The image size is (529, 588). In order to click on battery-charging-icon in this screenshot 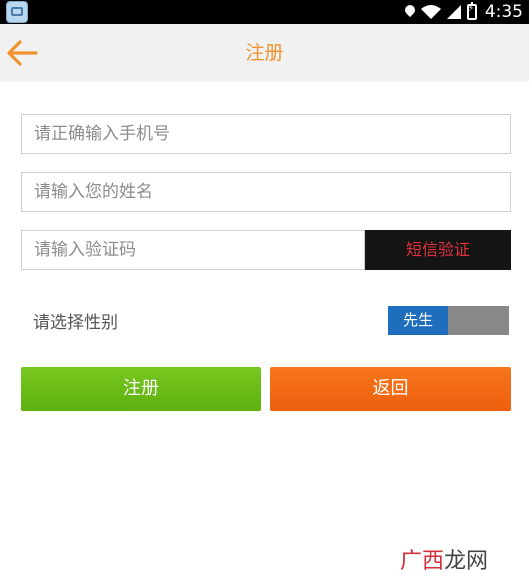, I will do `click(471, 11)`.